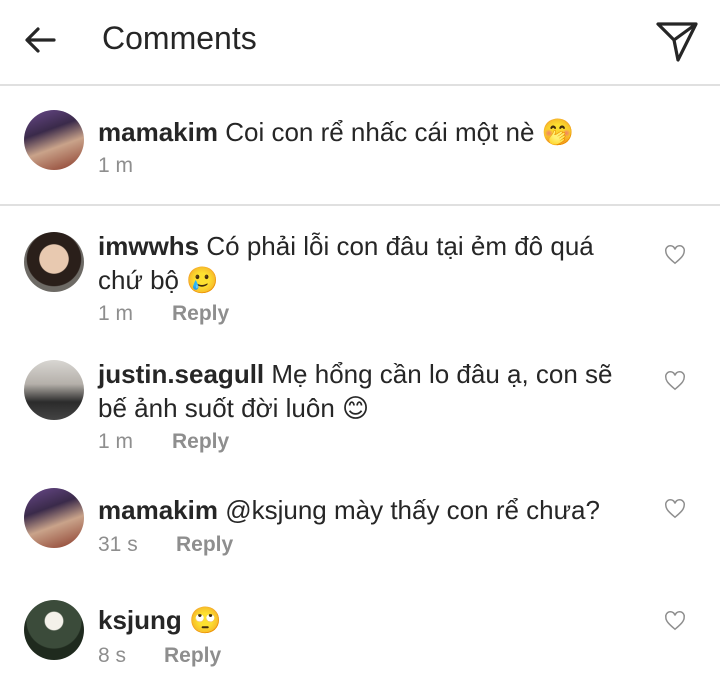 The width and height of the screenshot is (720, 684). I want to click on comment-text: mamakim @ksjung mày thấy con rể chưa?, so click(349, 510).